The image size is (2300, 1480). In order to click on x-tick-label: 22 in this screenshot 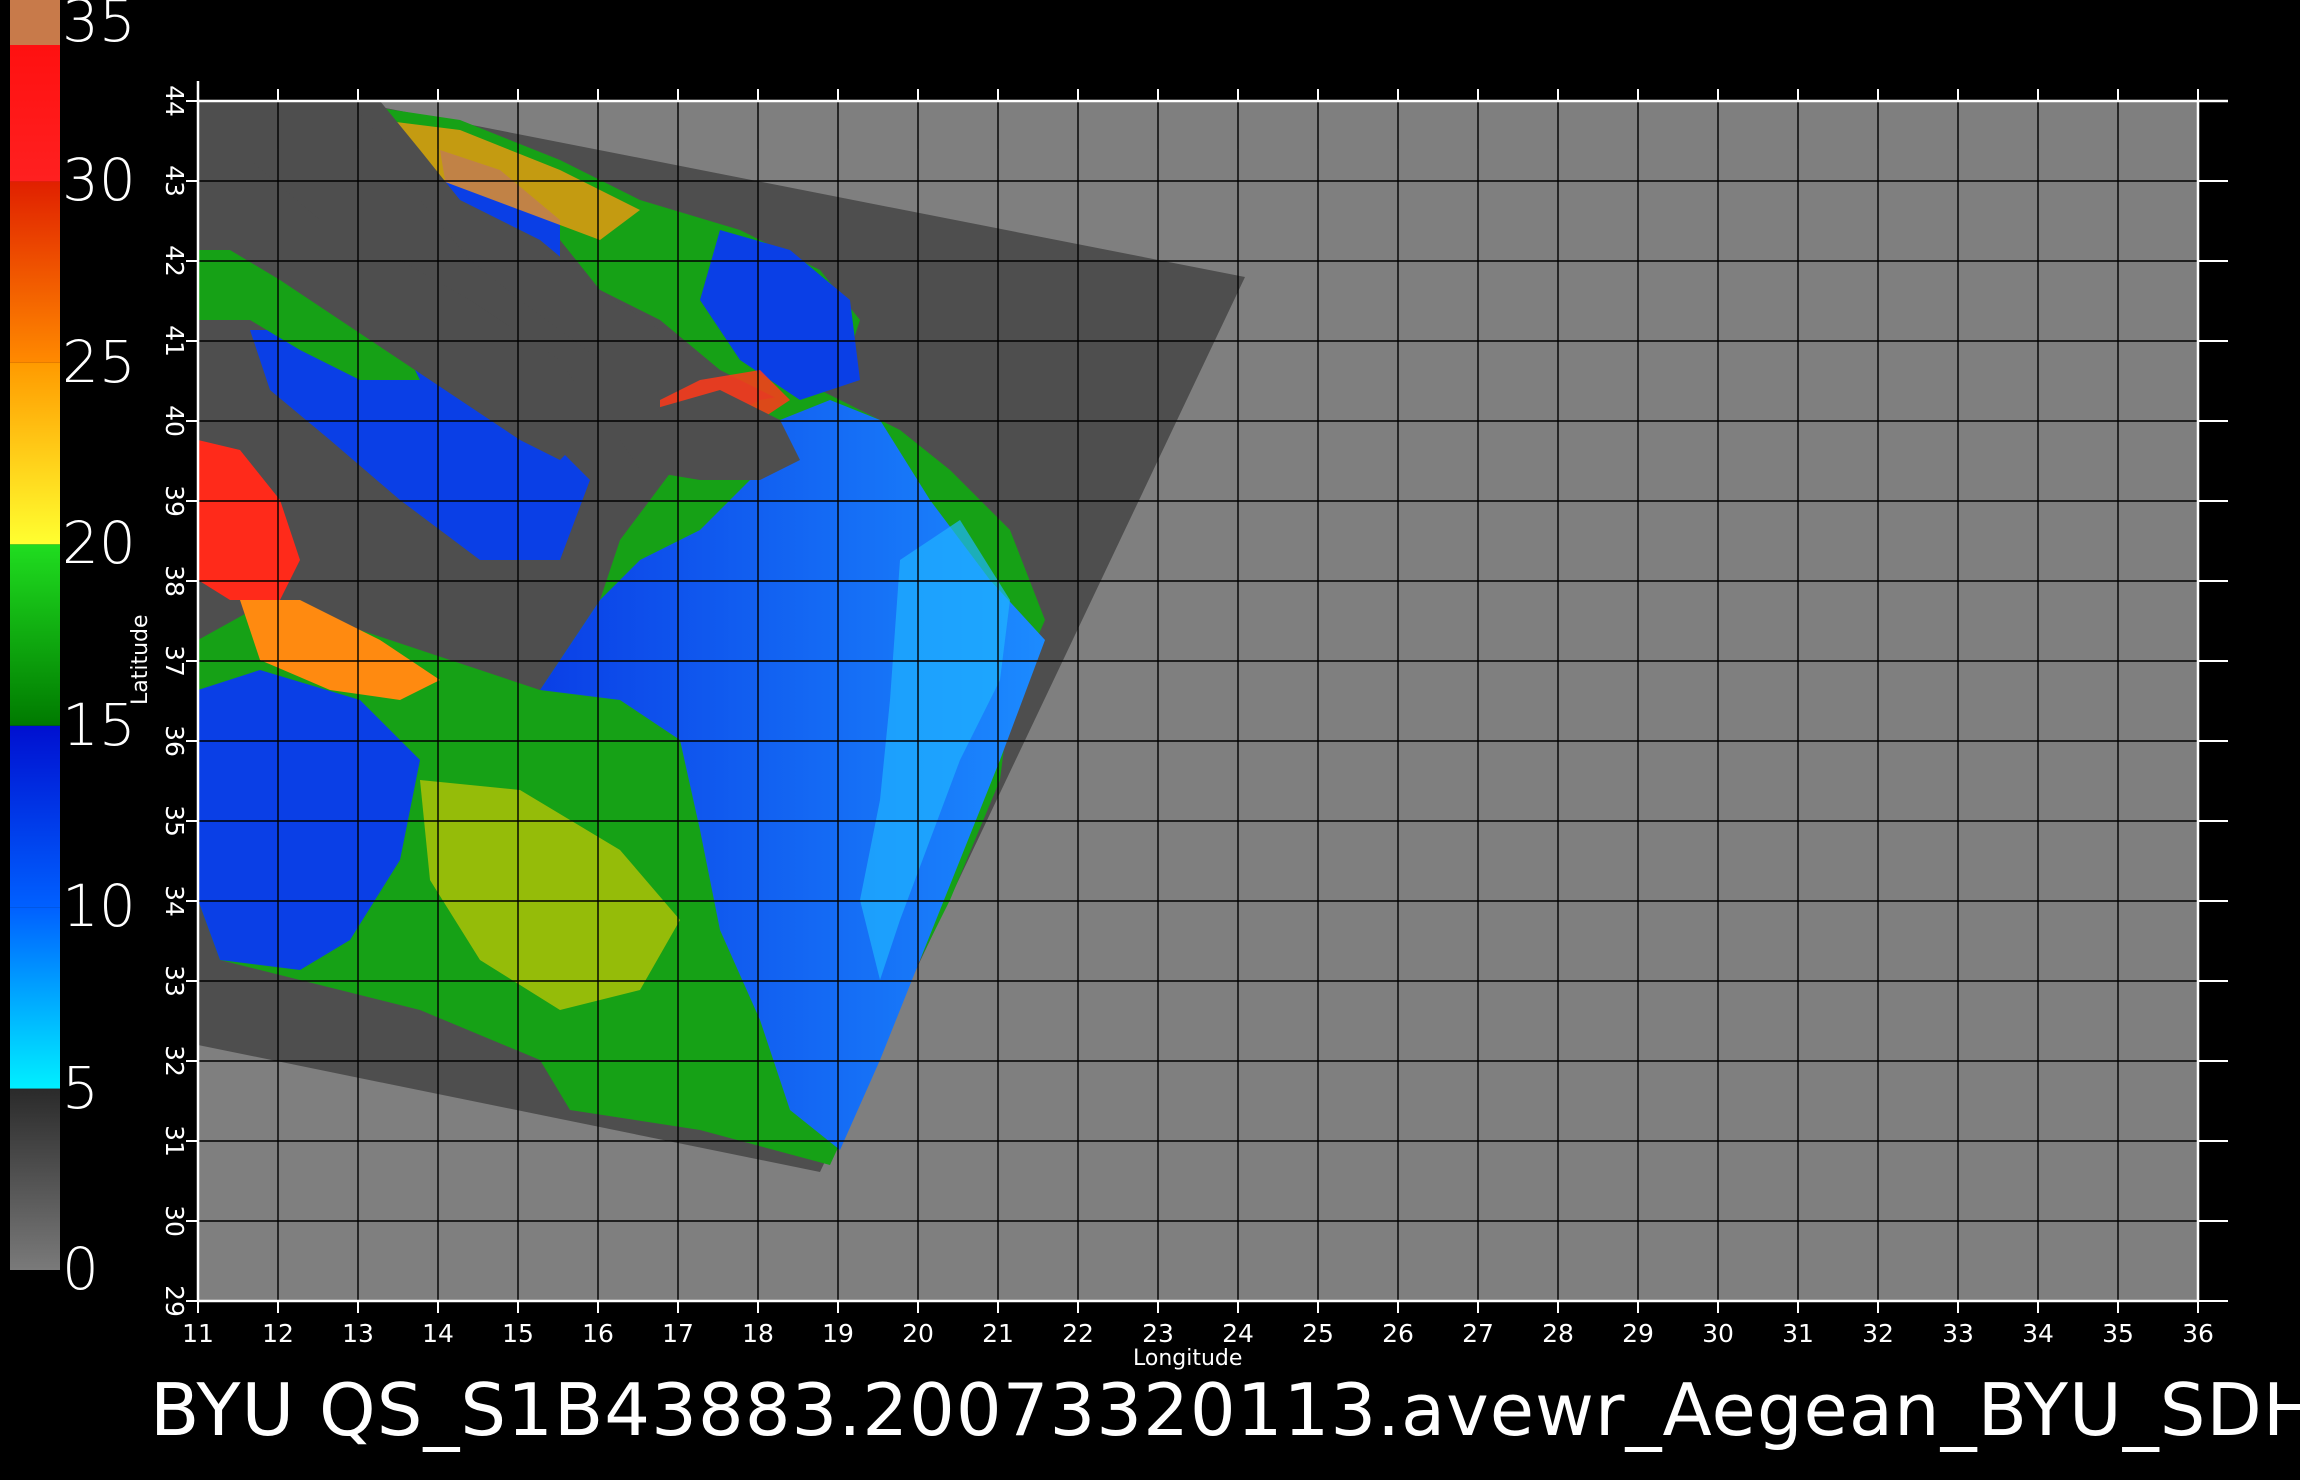, I will do `click(1078, 1333)`.